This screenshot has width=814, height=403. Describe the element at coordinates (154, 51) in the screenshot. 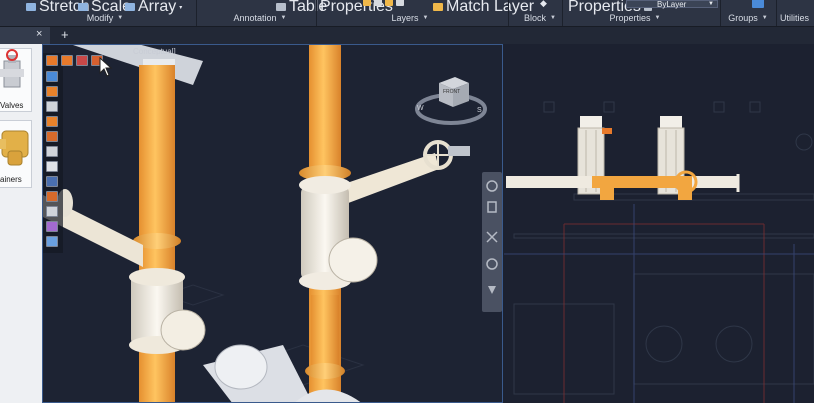

I see `visual-style-label: Conceptual]` at that location.